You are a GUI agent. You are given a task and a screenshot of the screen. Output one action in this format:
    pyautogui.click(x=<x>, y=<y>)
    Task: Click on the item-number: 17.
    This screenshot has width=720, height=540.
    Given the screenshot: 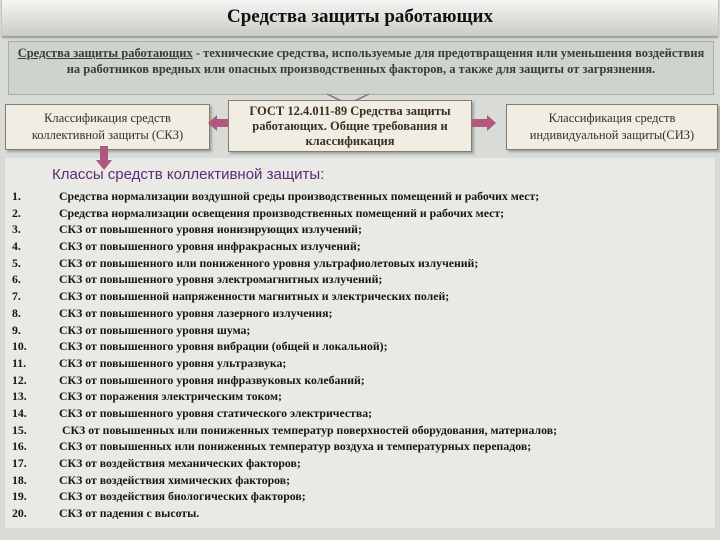 What is the action you would take?
    pyautogui.click(x=19, y=463)
    